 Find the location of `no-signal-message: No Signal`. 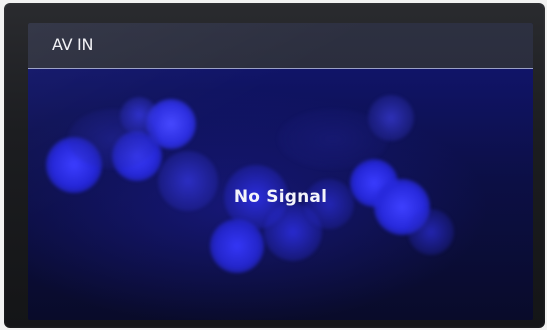

no-signal-message: No Signal is located at coordinates (280, 197).